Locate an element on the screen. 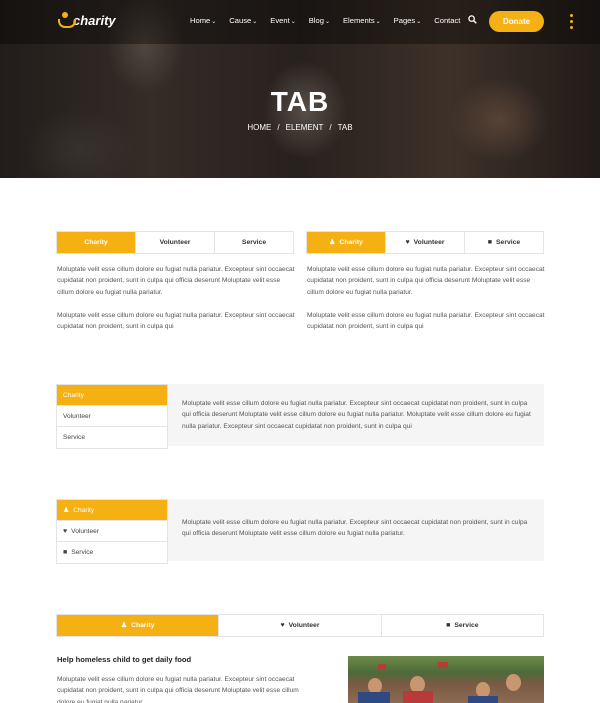 Image resolution: width=600 pixels, height=703 pixels. breadcrumb-current: TAB is located at coordinates (345, 127).